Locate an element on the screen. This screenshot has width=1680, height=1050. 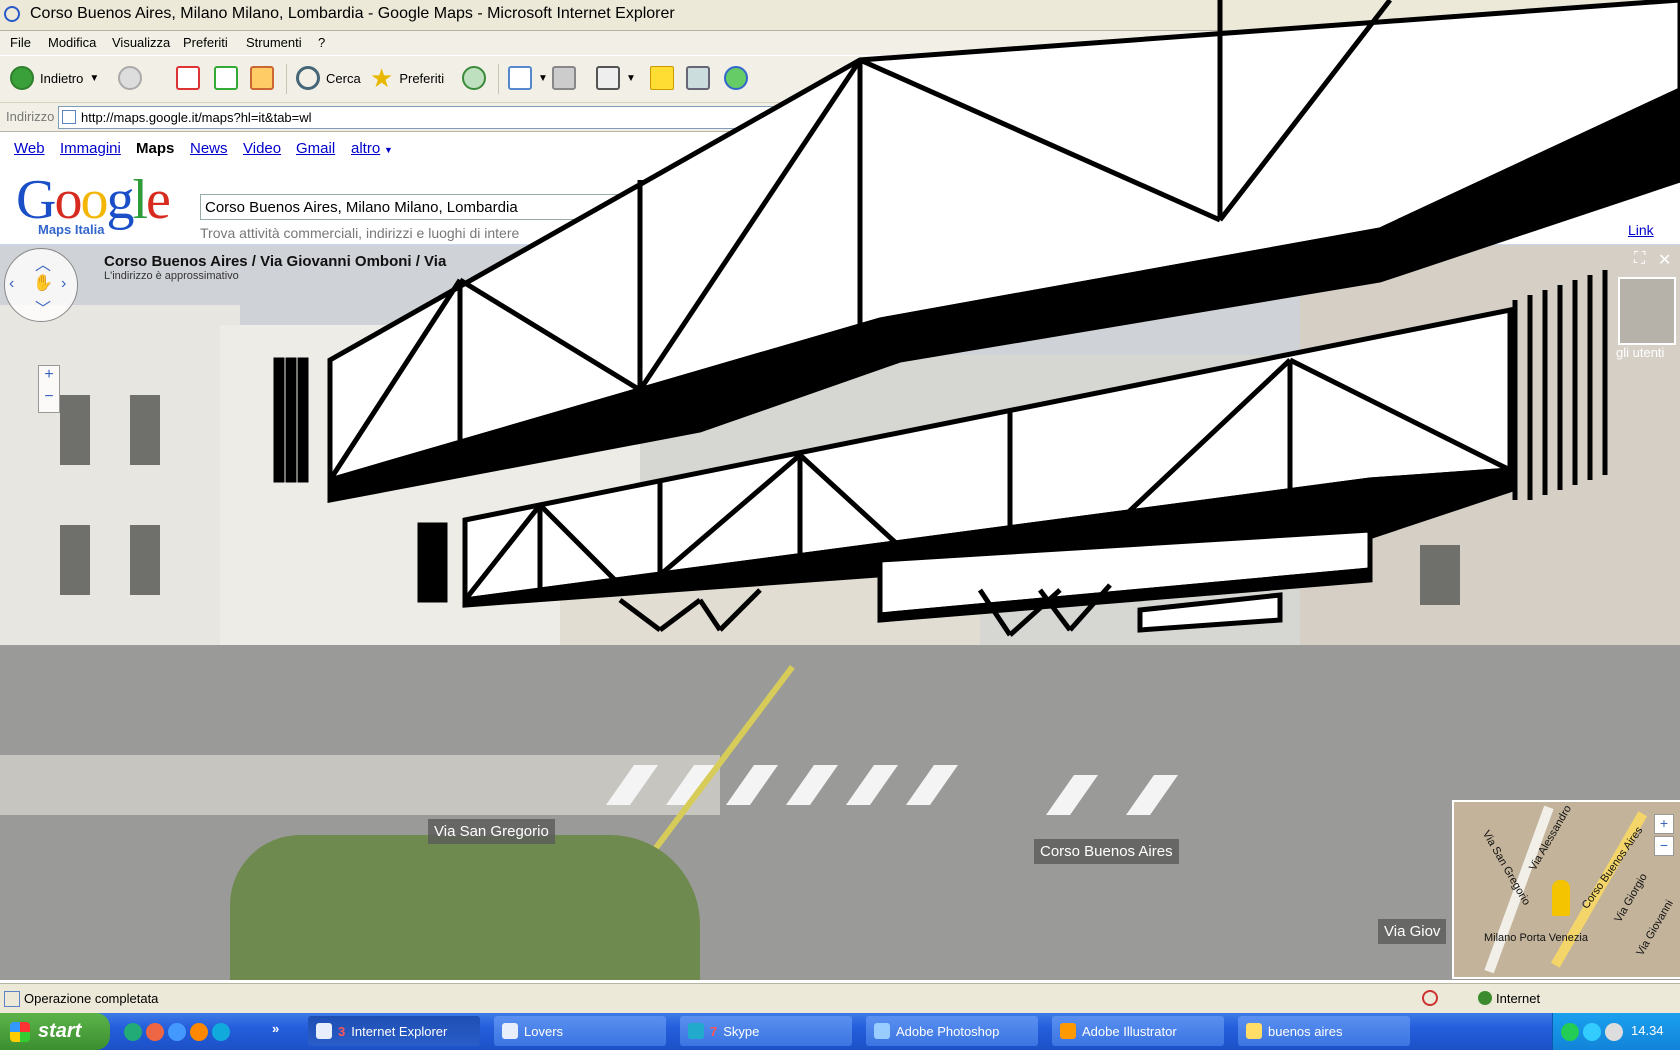
notes-button is located at coordinates (662, 78).